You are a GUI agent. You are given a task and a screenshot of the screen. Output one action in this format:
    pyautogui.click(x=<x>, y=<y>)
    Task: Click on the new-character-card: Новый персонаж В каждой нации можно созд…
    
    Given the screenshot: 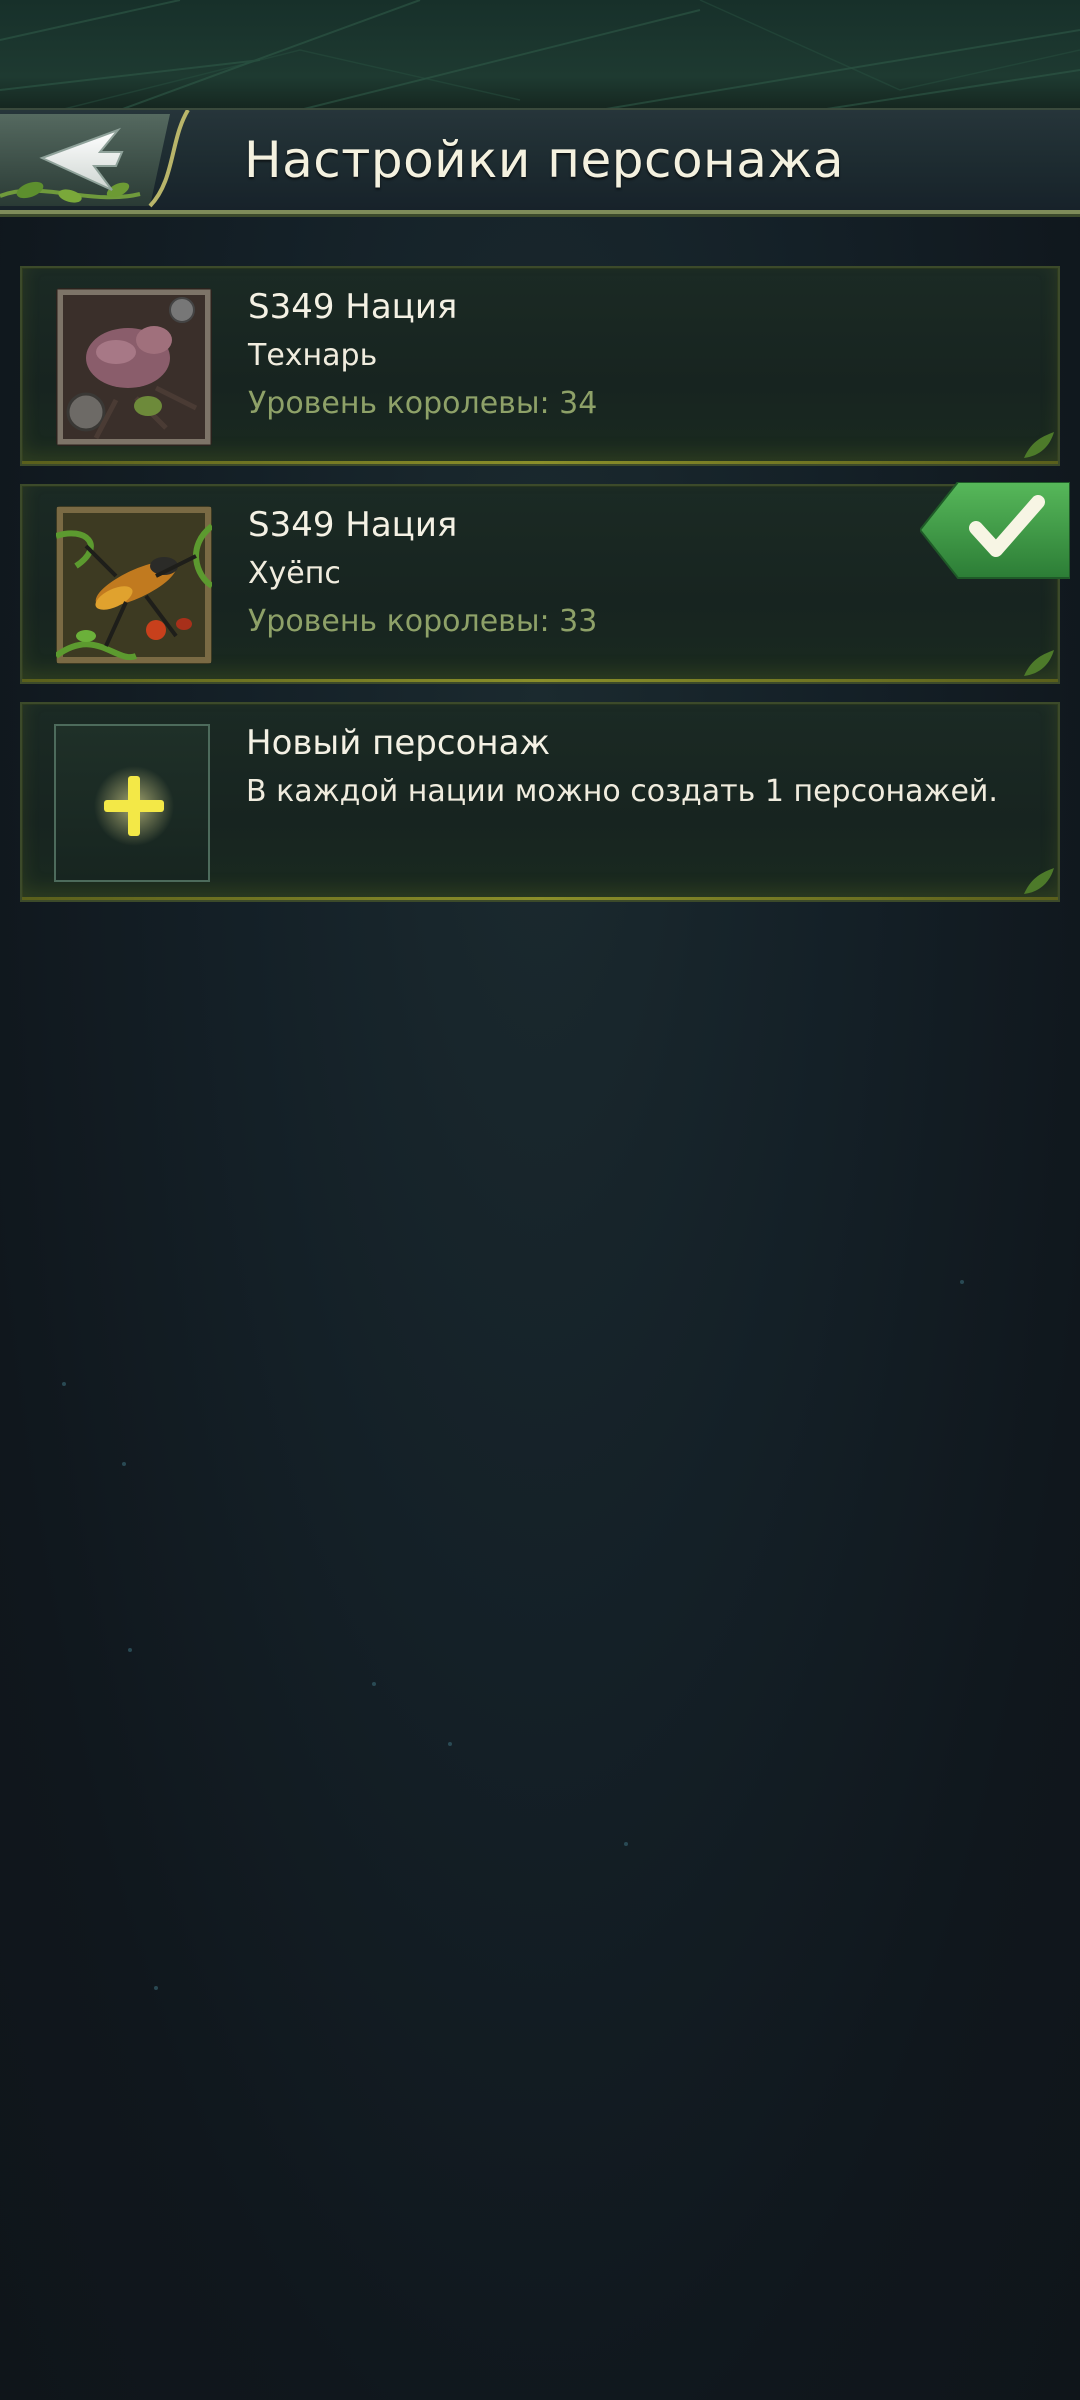 What is the action you would take?
    pyautogui.click(x=540, y=802)
    